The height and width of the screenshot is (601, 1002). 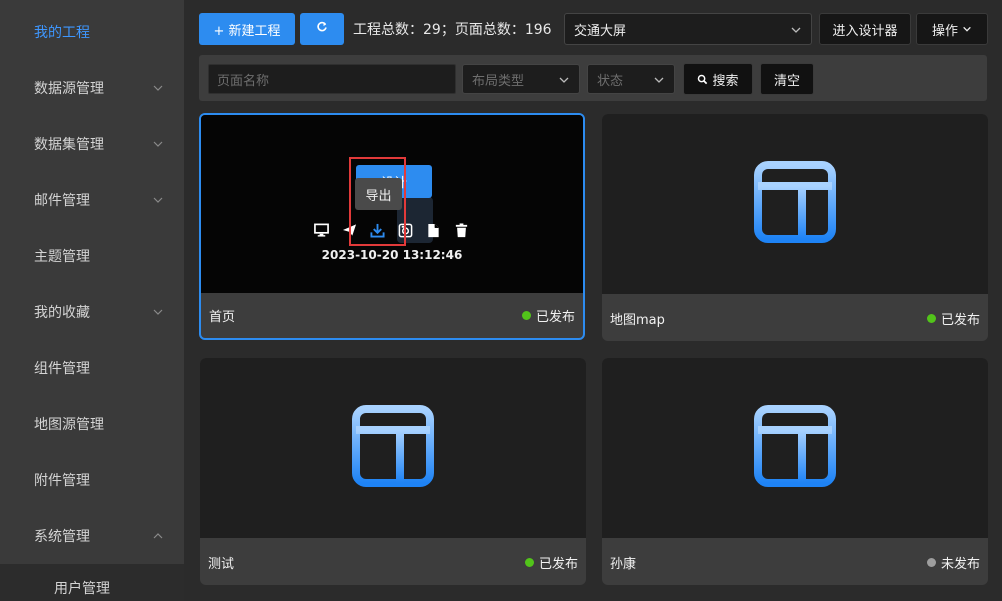 What do you see at coordinates (221, 564) in the screenshot?
I see `card-title: 测试` at bounding box center [221, 564].